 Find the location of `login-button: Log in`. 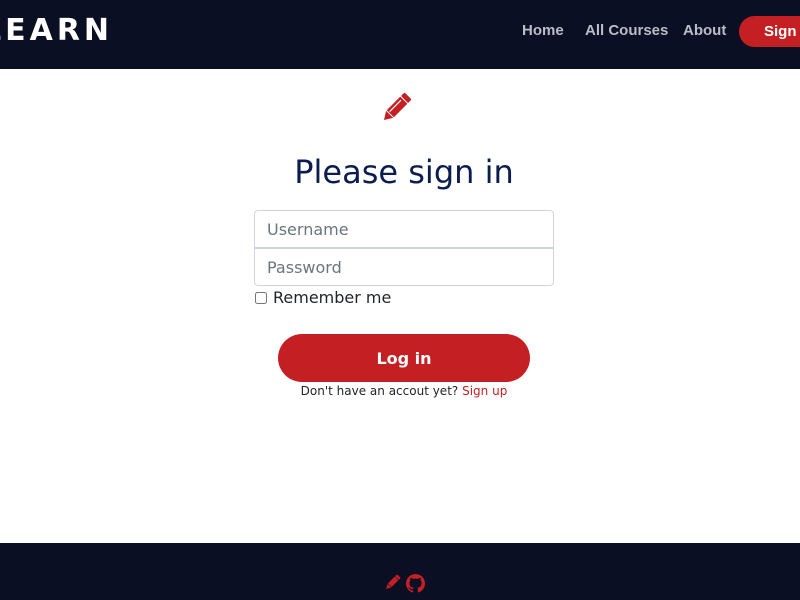

login-button: Log in is located at coordinates (404, 358).